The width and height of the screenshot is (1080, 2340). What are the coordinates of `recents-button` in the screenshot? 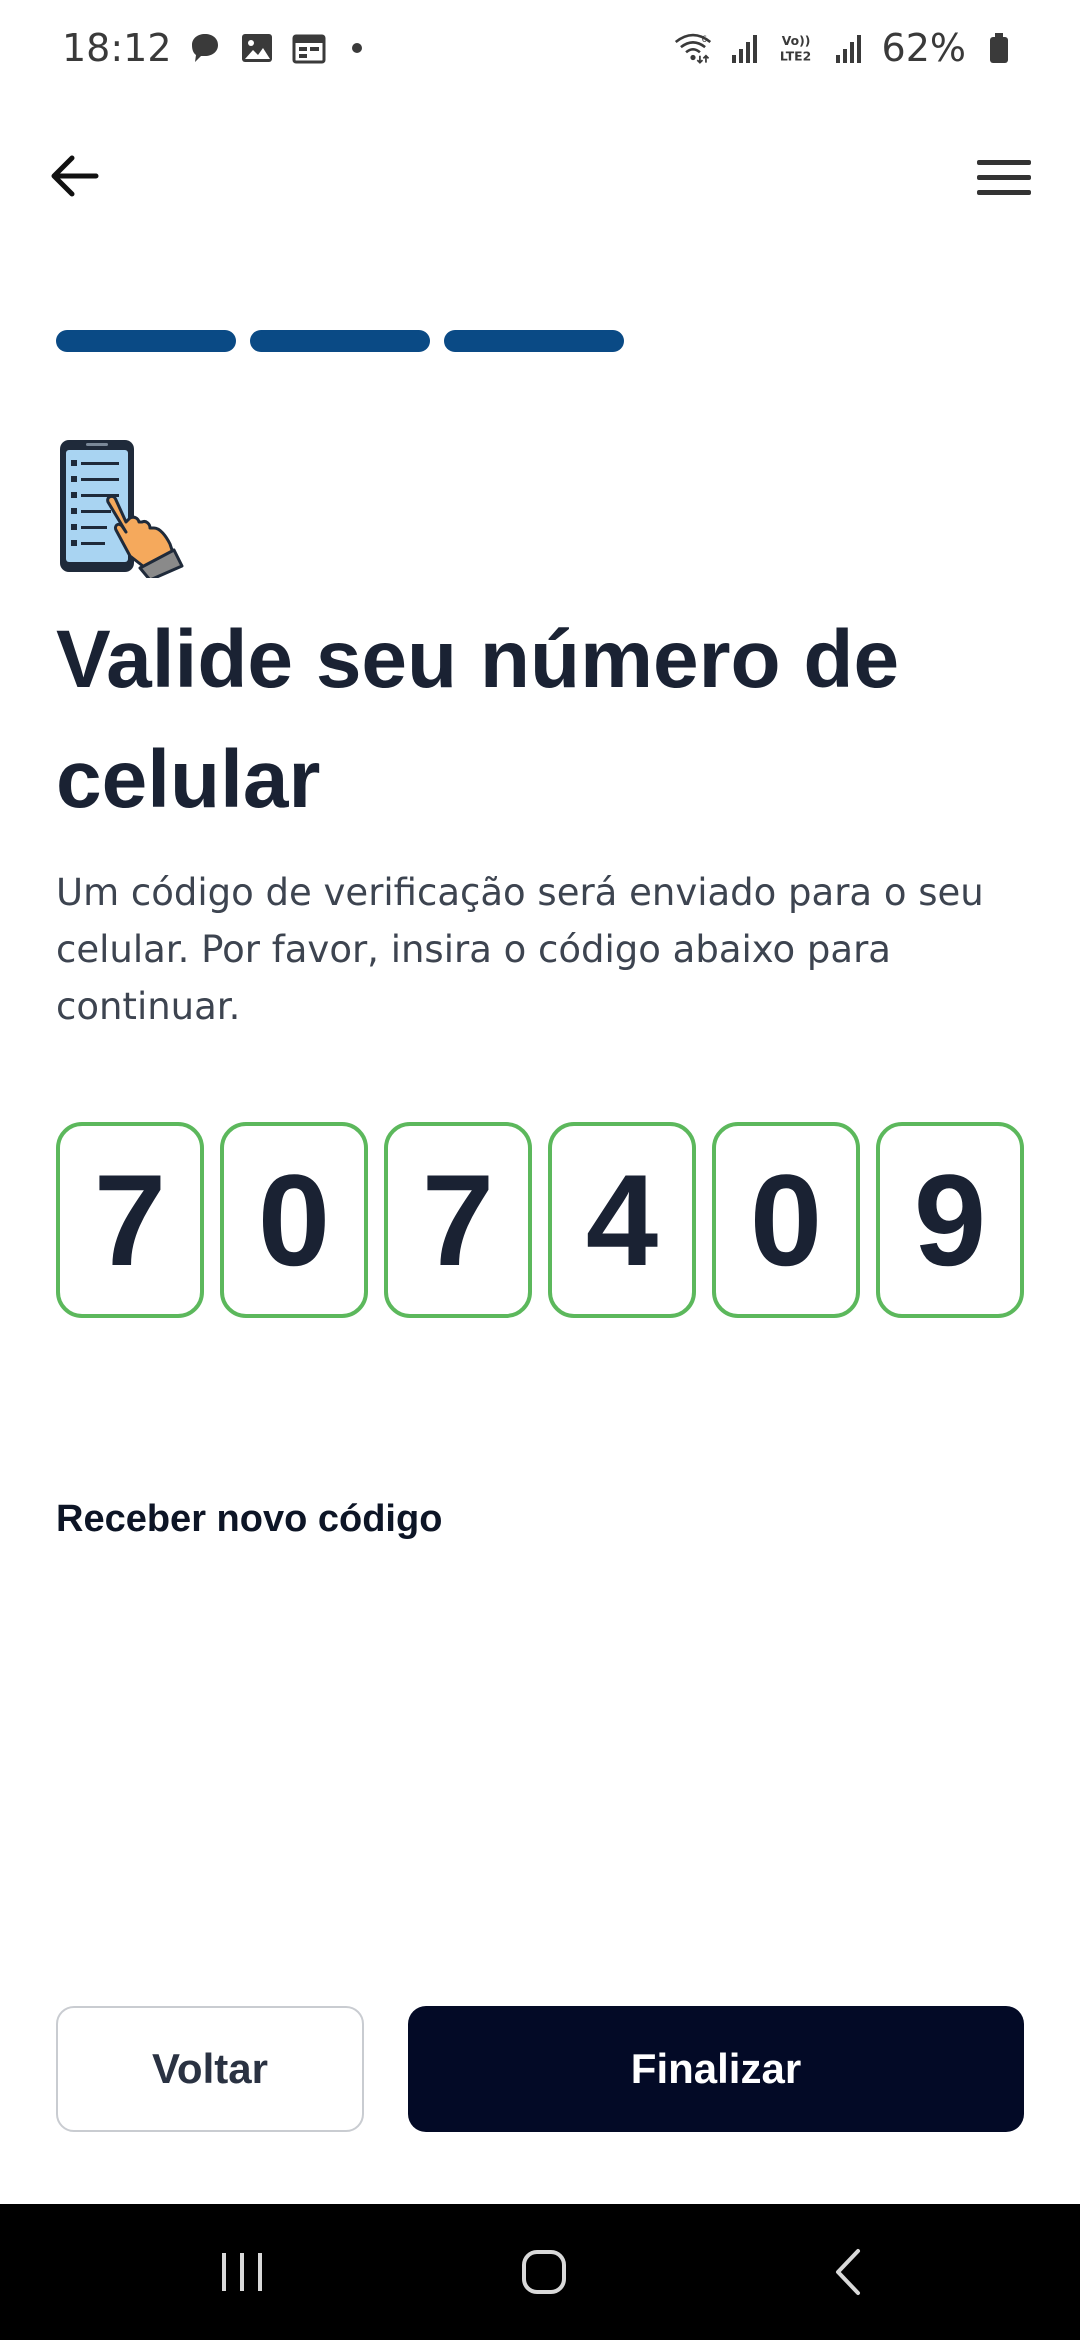 It's located at (242, 2272).